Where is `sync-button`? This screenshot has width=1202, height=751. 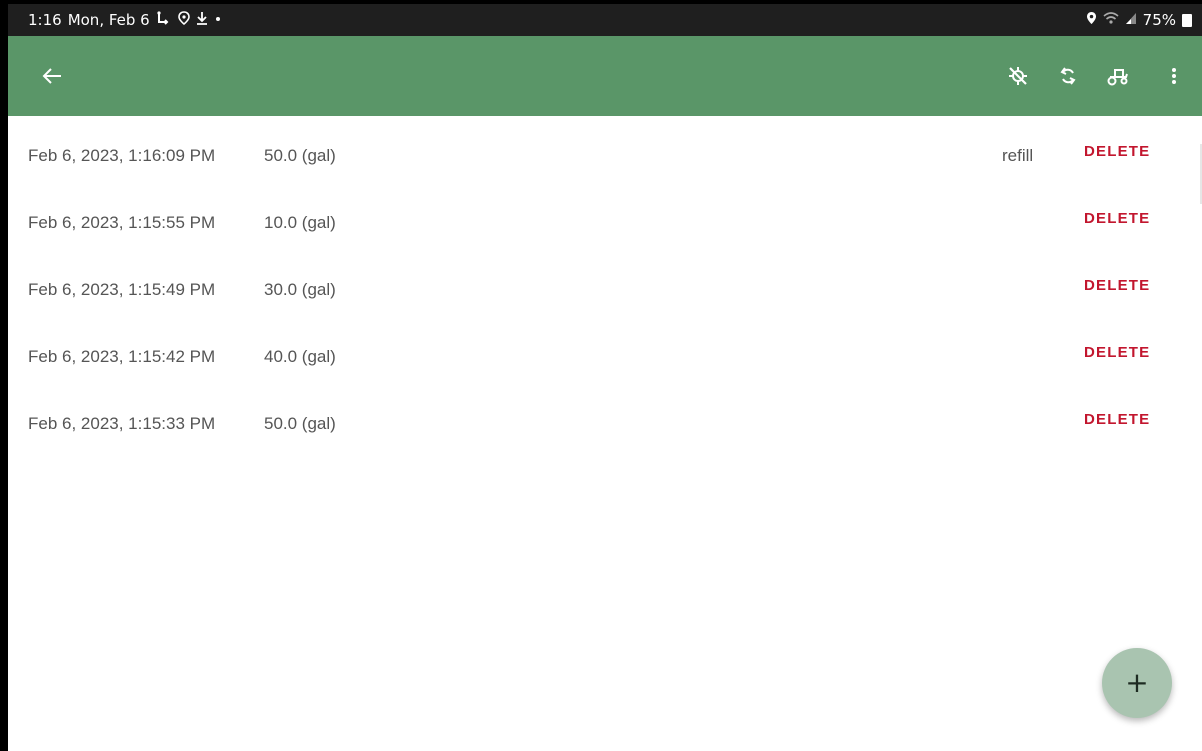
sync-button is located at coordinates (1068, 76).